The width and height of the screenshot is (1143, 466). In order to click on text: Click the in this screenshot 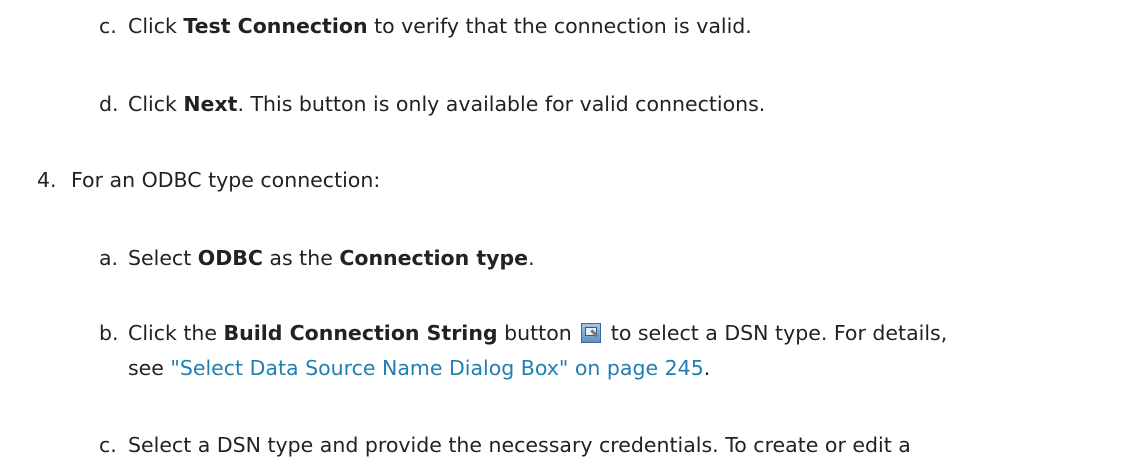, I will do `click(176, 333)`.